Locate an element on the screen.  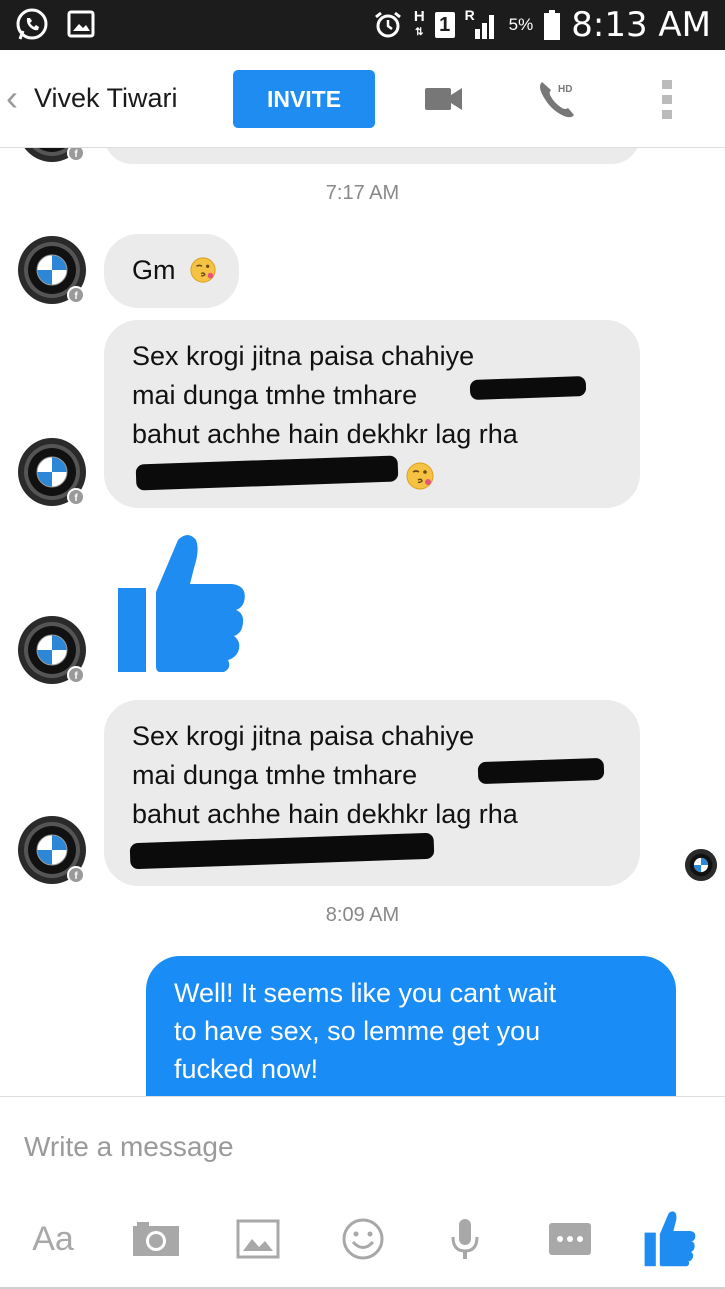
message-composer: Aa is located at coordinates (362, 1192).